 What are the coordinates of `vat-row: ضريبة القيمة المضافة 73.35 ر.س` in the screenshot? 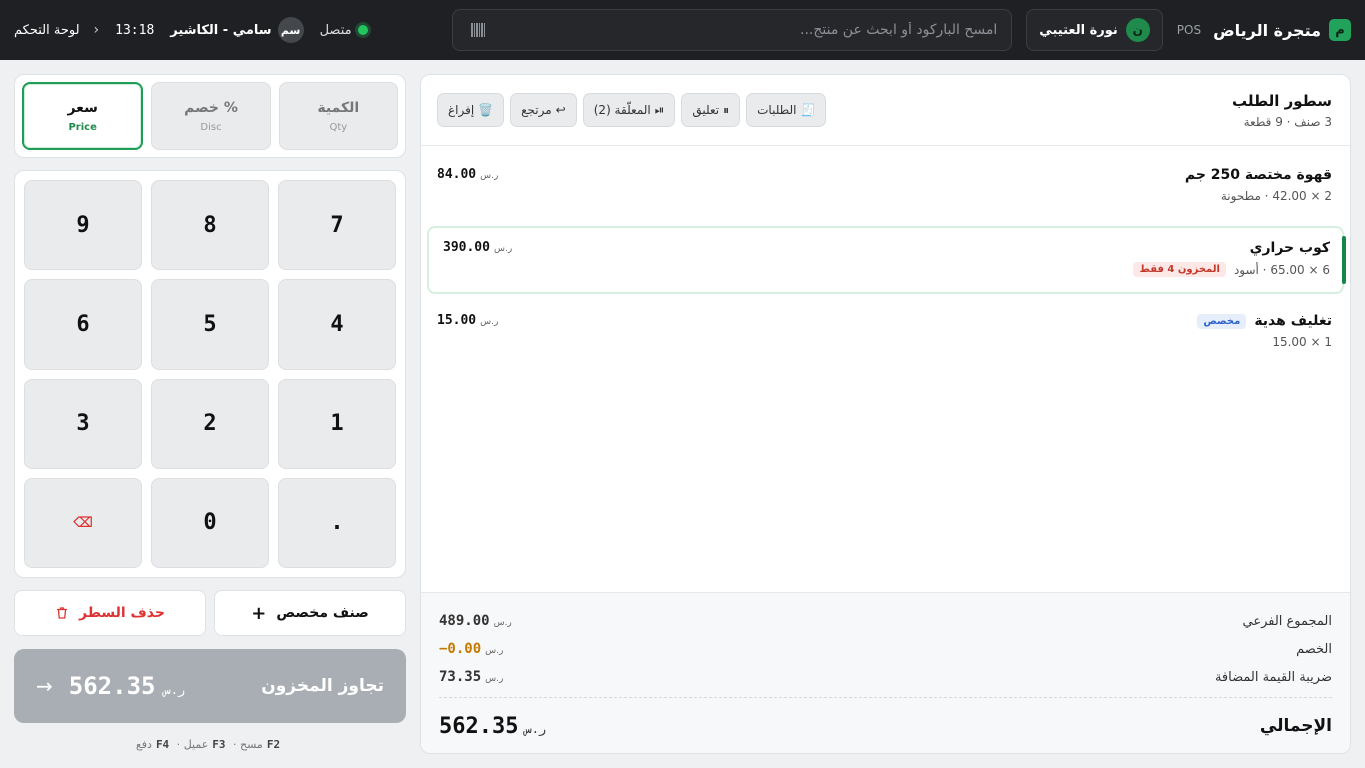 It's located at (885, 677).